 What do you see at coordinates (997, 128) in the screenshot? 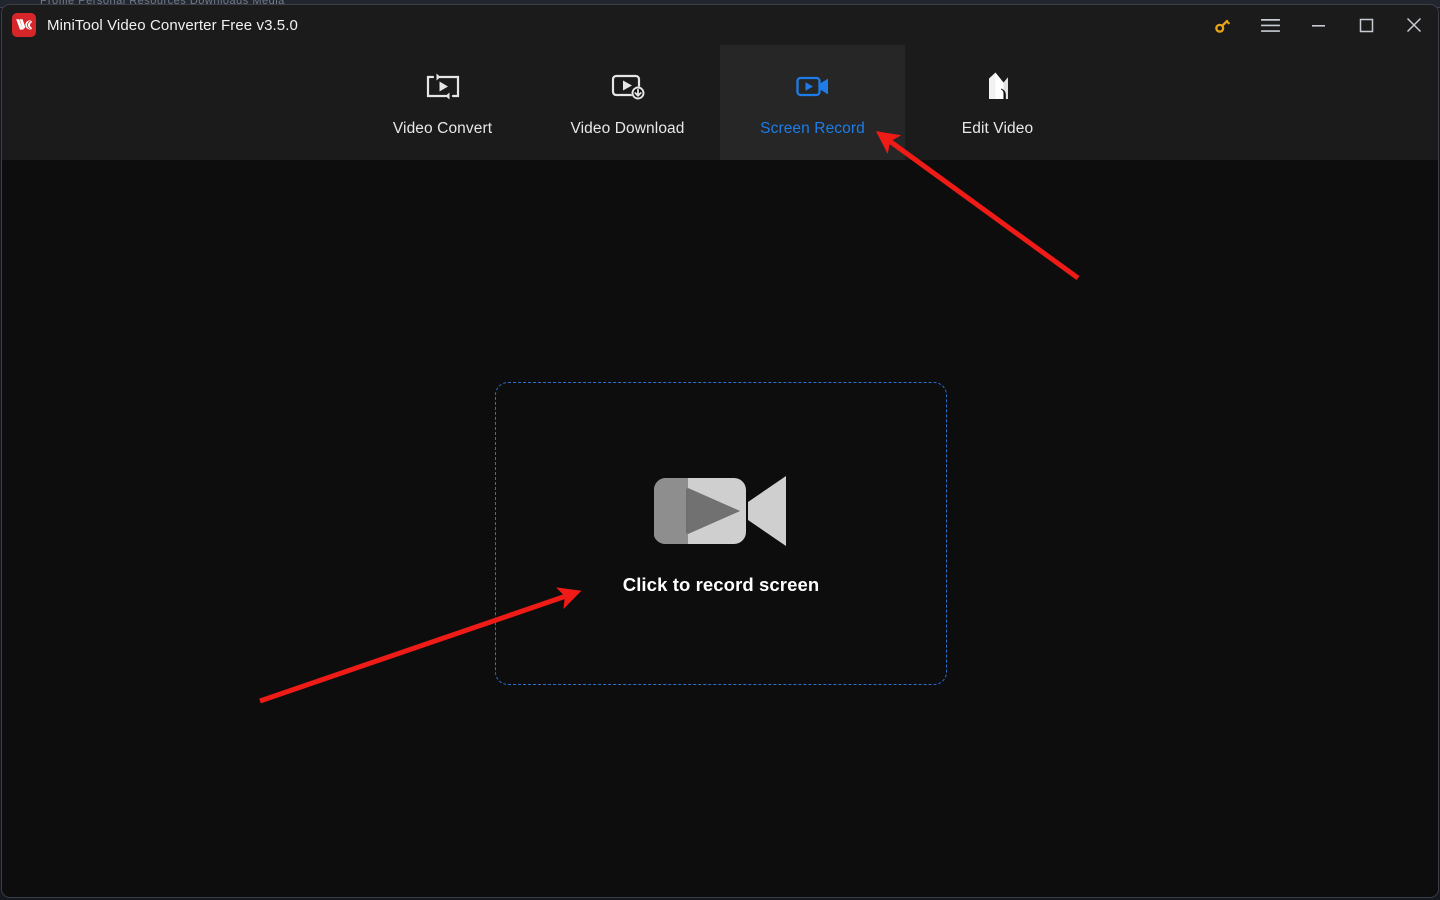
I see `tab-label: Edit Video` at bounding box center [997, 128].